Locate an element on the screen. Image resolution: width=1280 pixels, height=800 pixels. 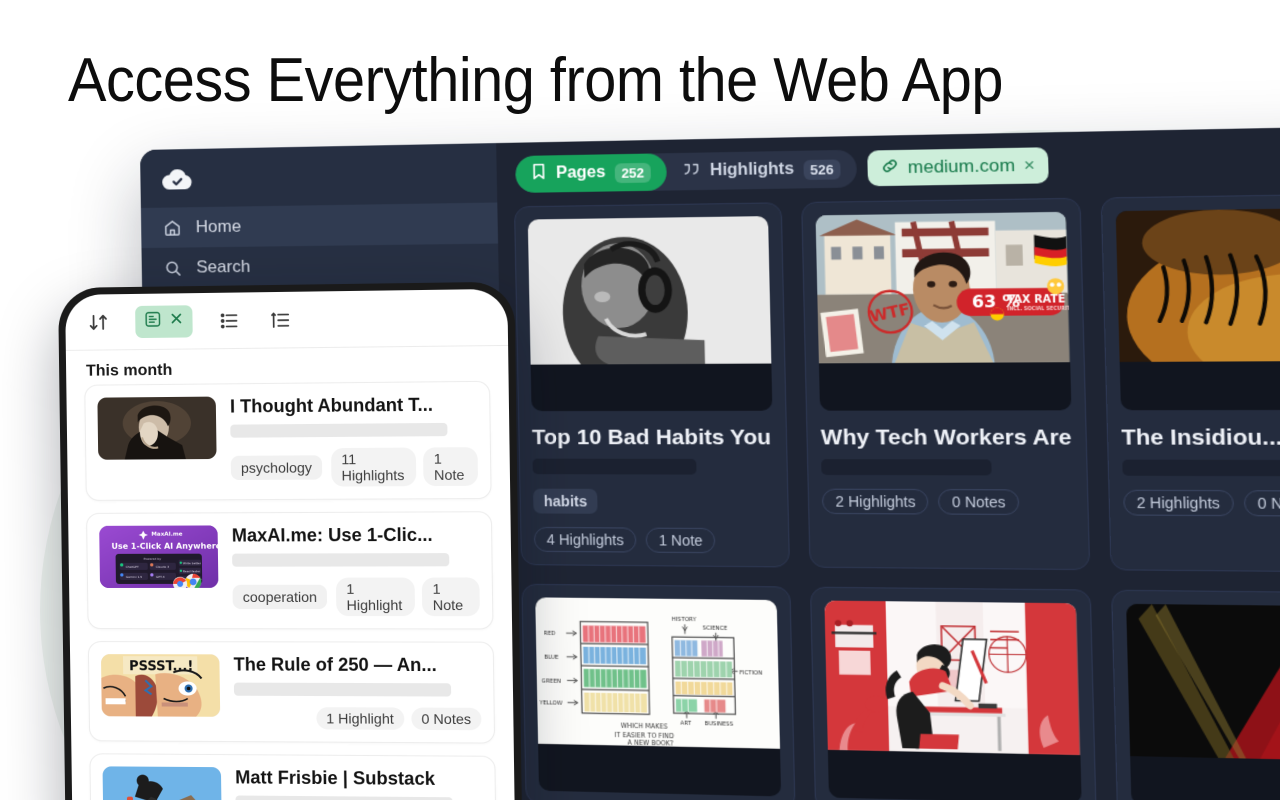
list-item: Matt Frisbie | Substack is located at coordinates (293, 776).